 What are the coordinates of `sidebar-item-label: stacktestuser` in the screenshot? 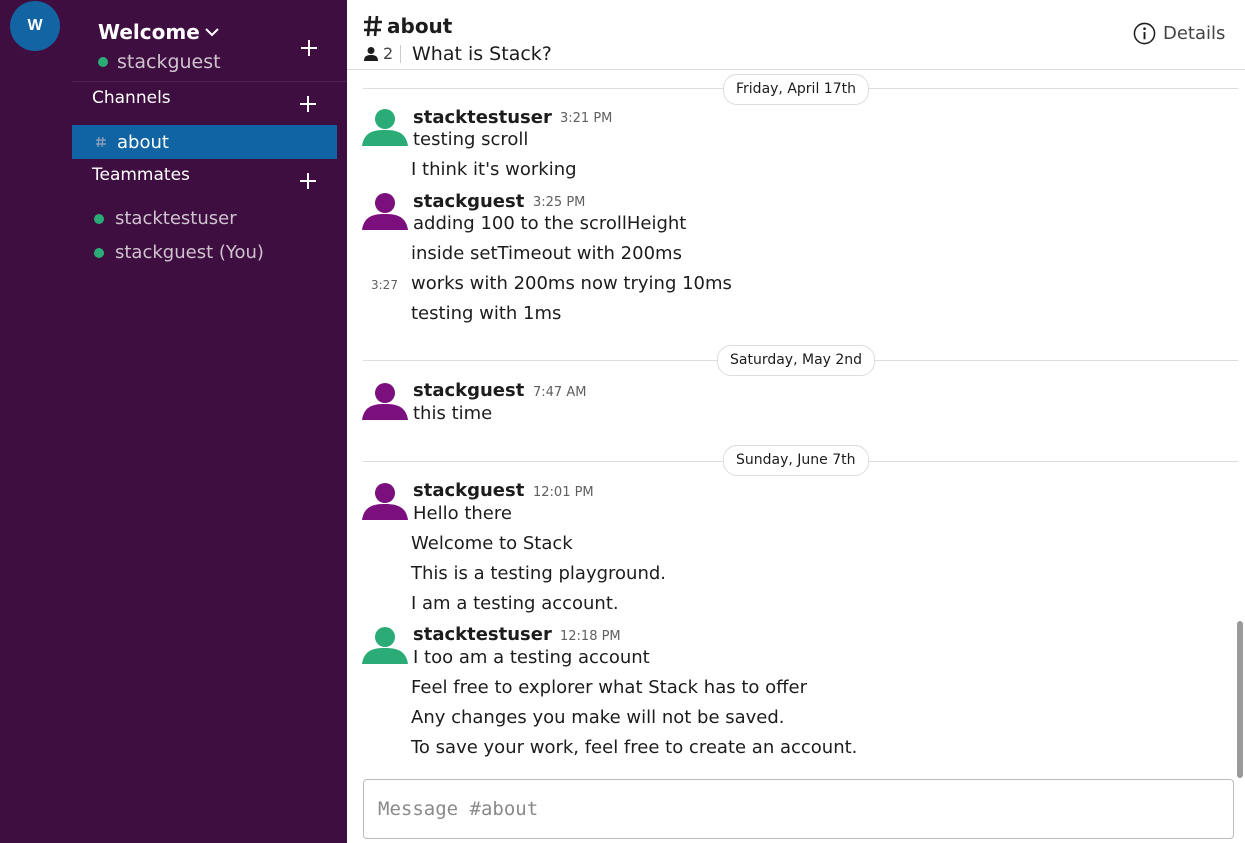 It's located at (176, 218).